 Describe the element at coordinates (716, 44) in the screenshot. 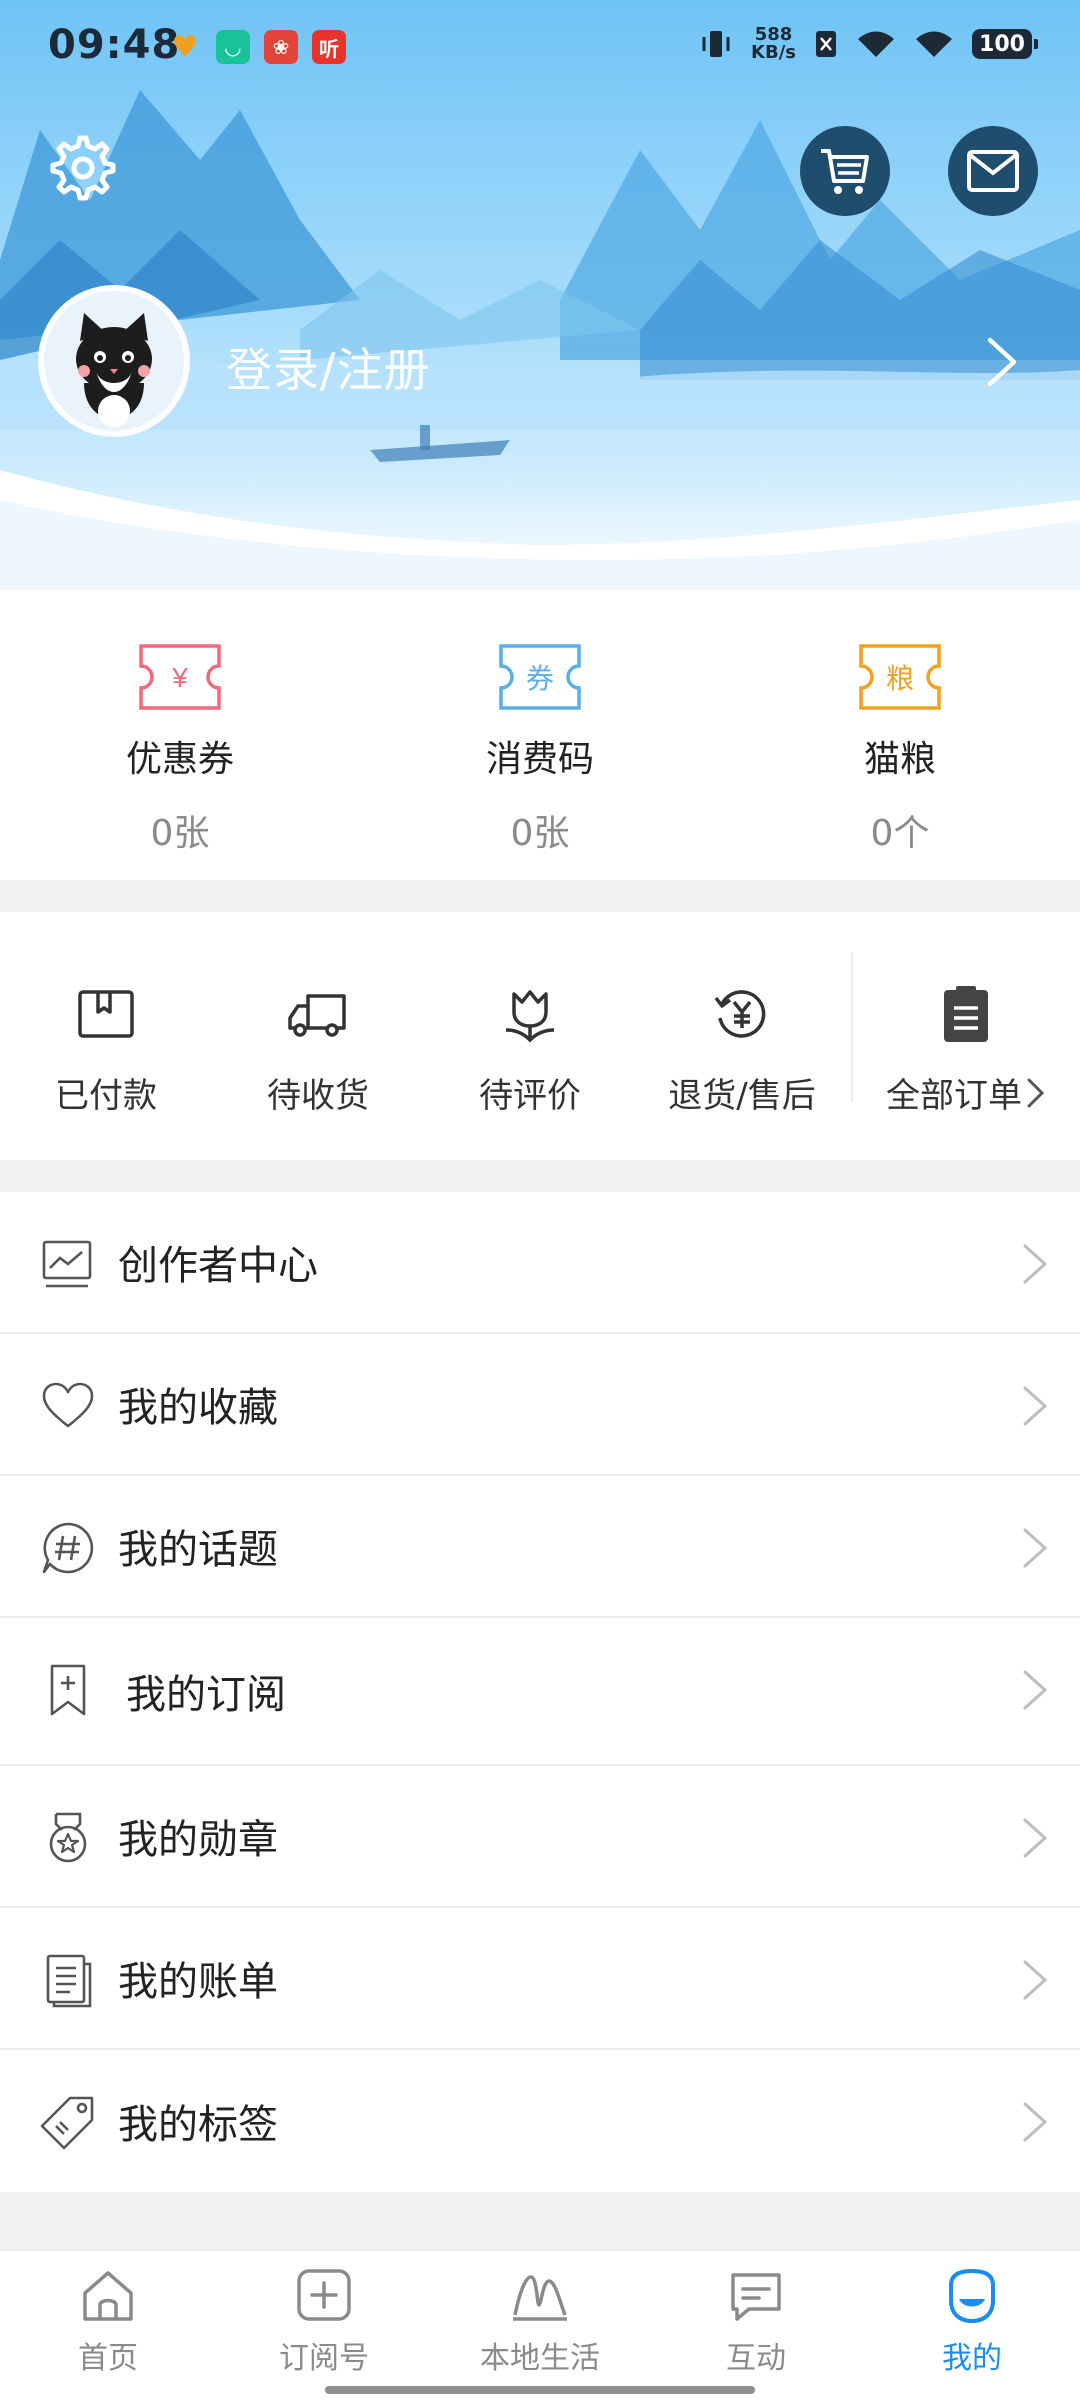

I see `vibrate-icon` at that location.